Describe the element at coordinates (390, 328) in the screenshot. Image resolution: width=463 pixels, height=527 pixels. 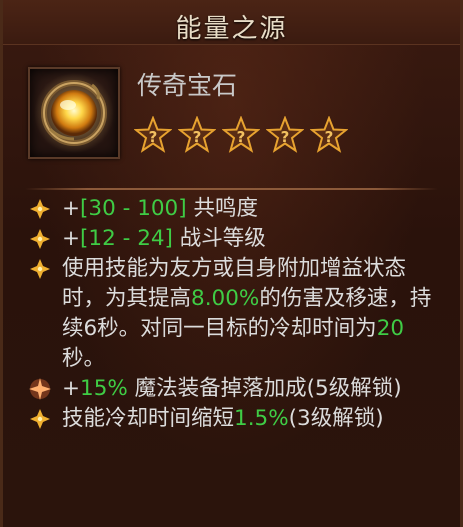
I see `property-value: 20` at that location.